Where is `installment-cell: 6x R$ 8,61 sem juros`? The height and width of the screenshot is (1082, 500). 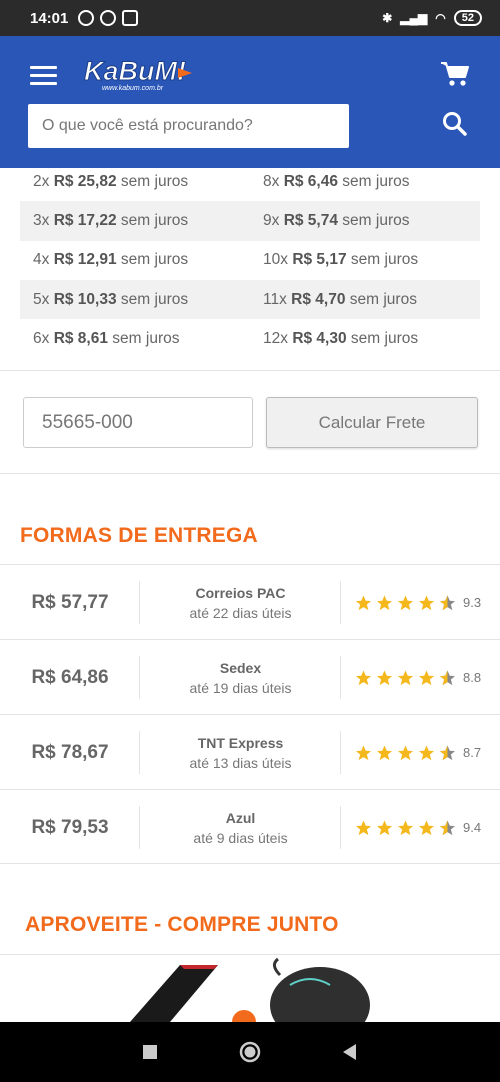
installment-cell: 6x R$ 8,61 sem juros is located at coordinates (106, 338).